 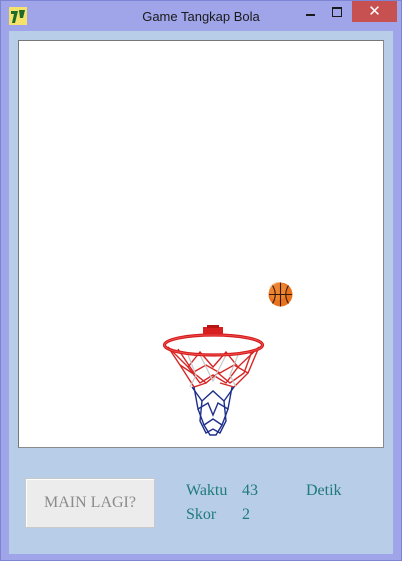 I want to click on time-unit: Detik, so click(x=324, y=490).